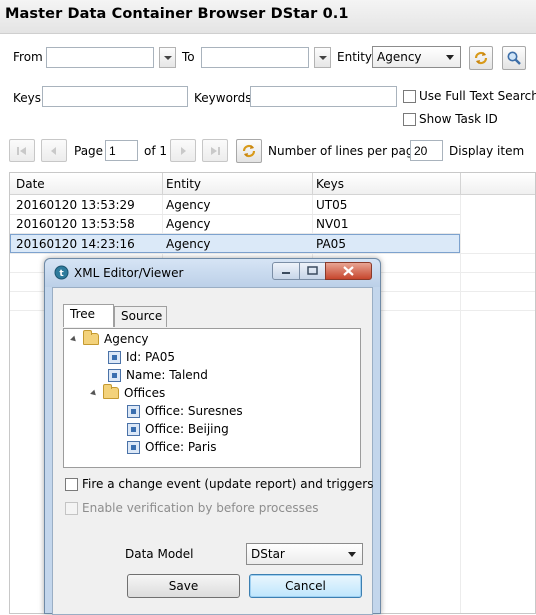 The width and height of the screenshot is (536, 615). I want to click on from-date-field, so click(100, 57).